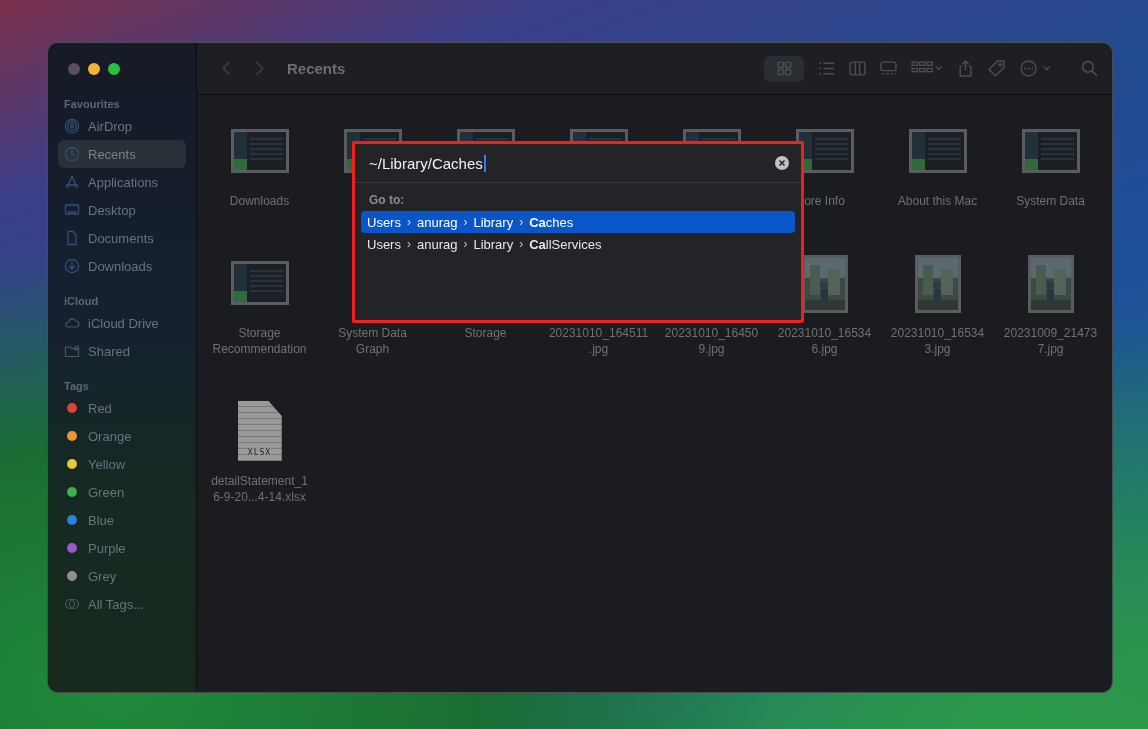  Describe the element at coordinates (122, 238) in the screenshot. I see `sidebar-item: Documents` at that location.